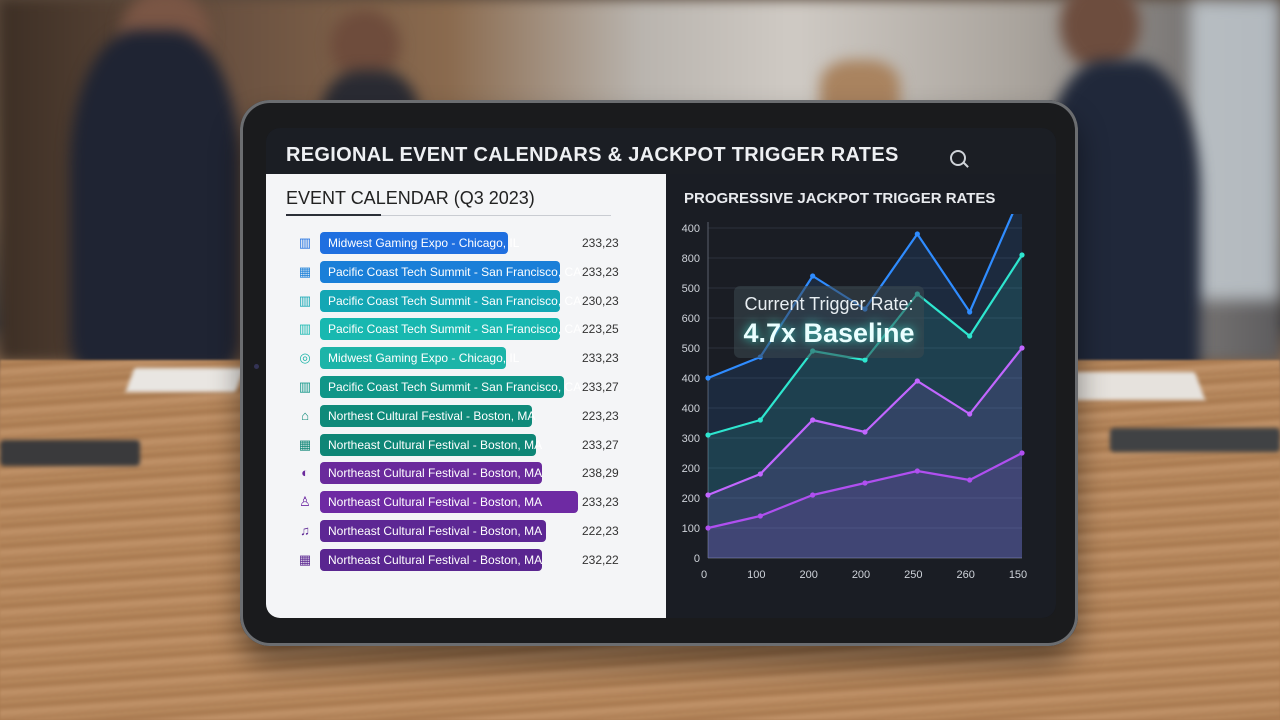 The height and width of the screenshot is (720, 1280). I want to click on event-name-pill: Northest Cultural Festival - Boston, MA, so click(427, 415).